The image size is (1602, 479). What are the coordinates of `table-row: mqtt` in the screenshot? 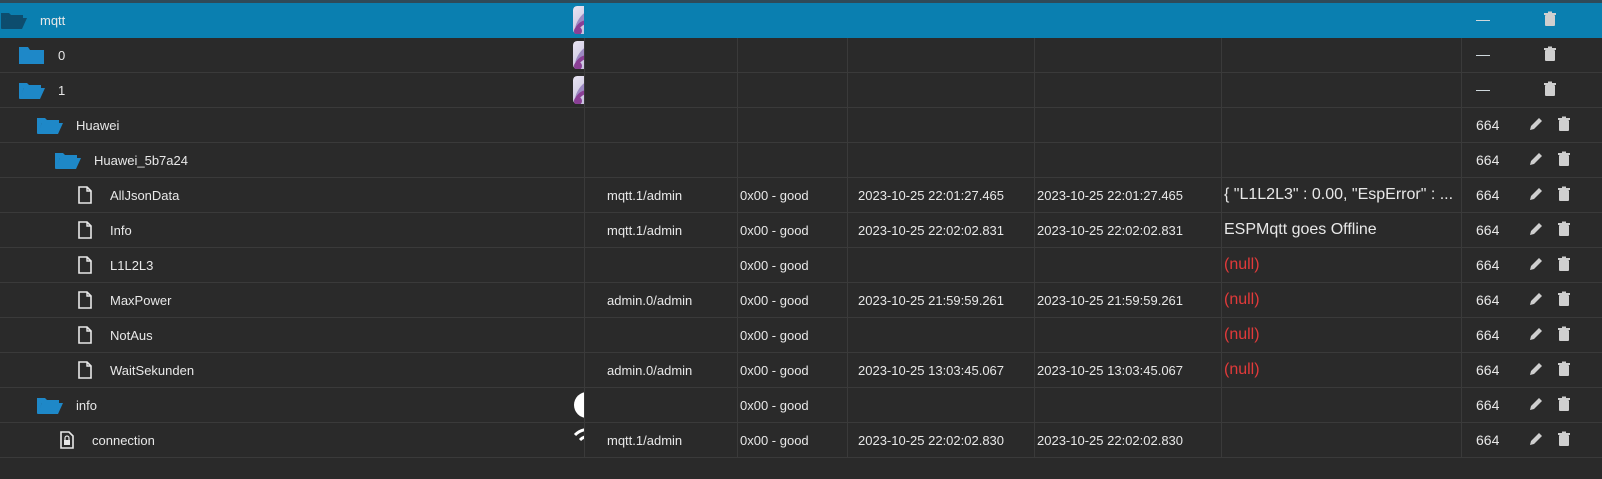 It's located at (801, 20).